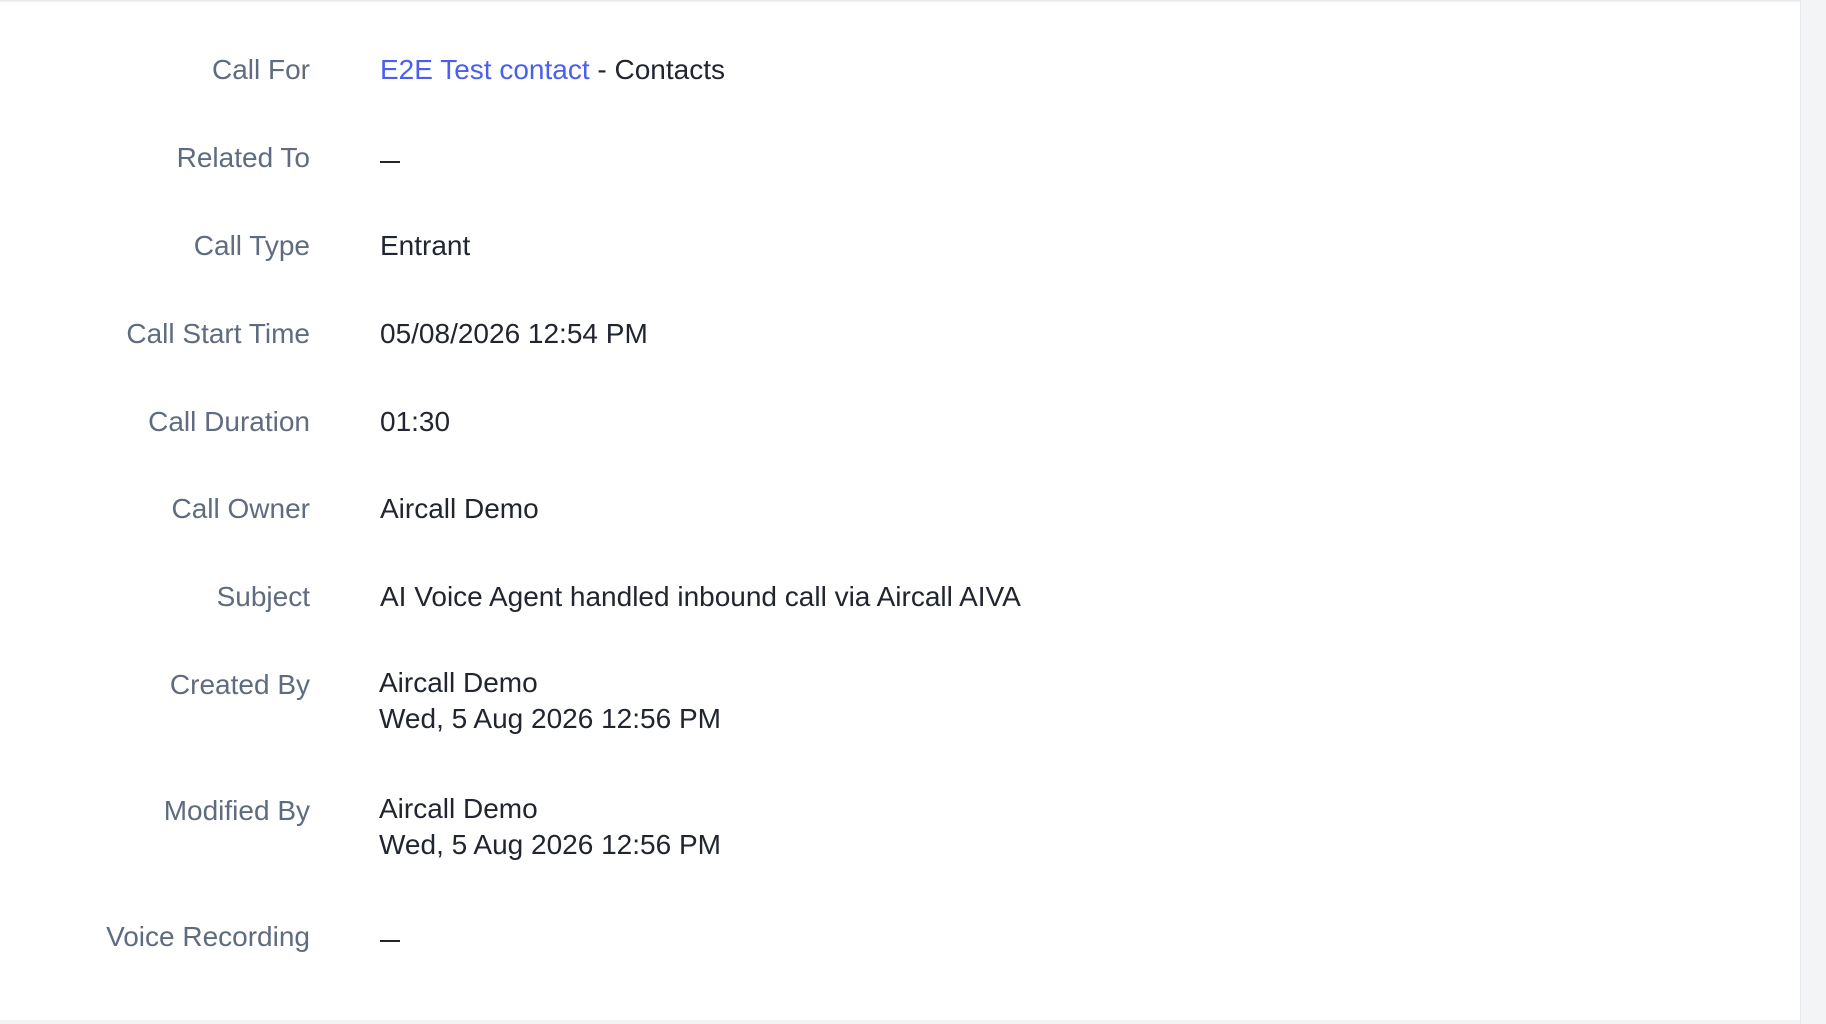  Describe the element at coordinates (263, 596) in the screenshot. I see `field-label-subject: Subject` at that location.